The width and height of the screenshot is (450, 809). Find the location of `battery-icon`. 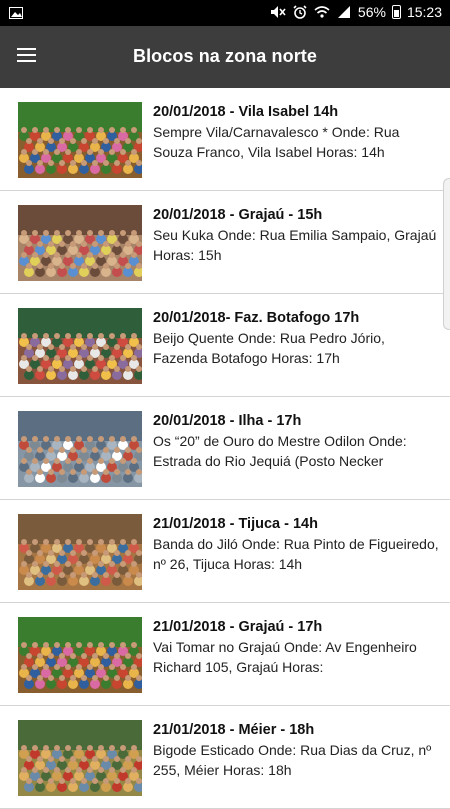

battery-icon is located at coordinates (396, 12).